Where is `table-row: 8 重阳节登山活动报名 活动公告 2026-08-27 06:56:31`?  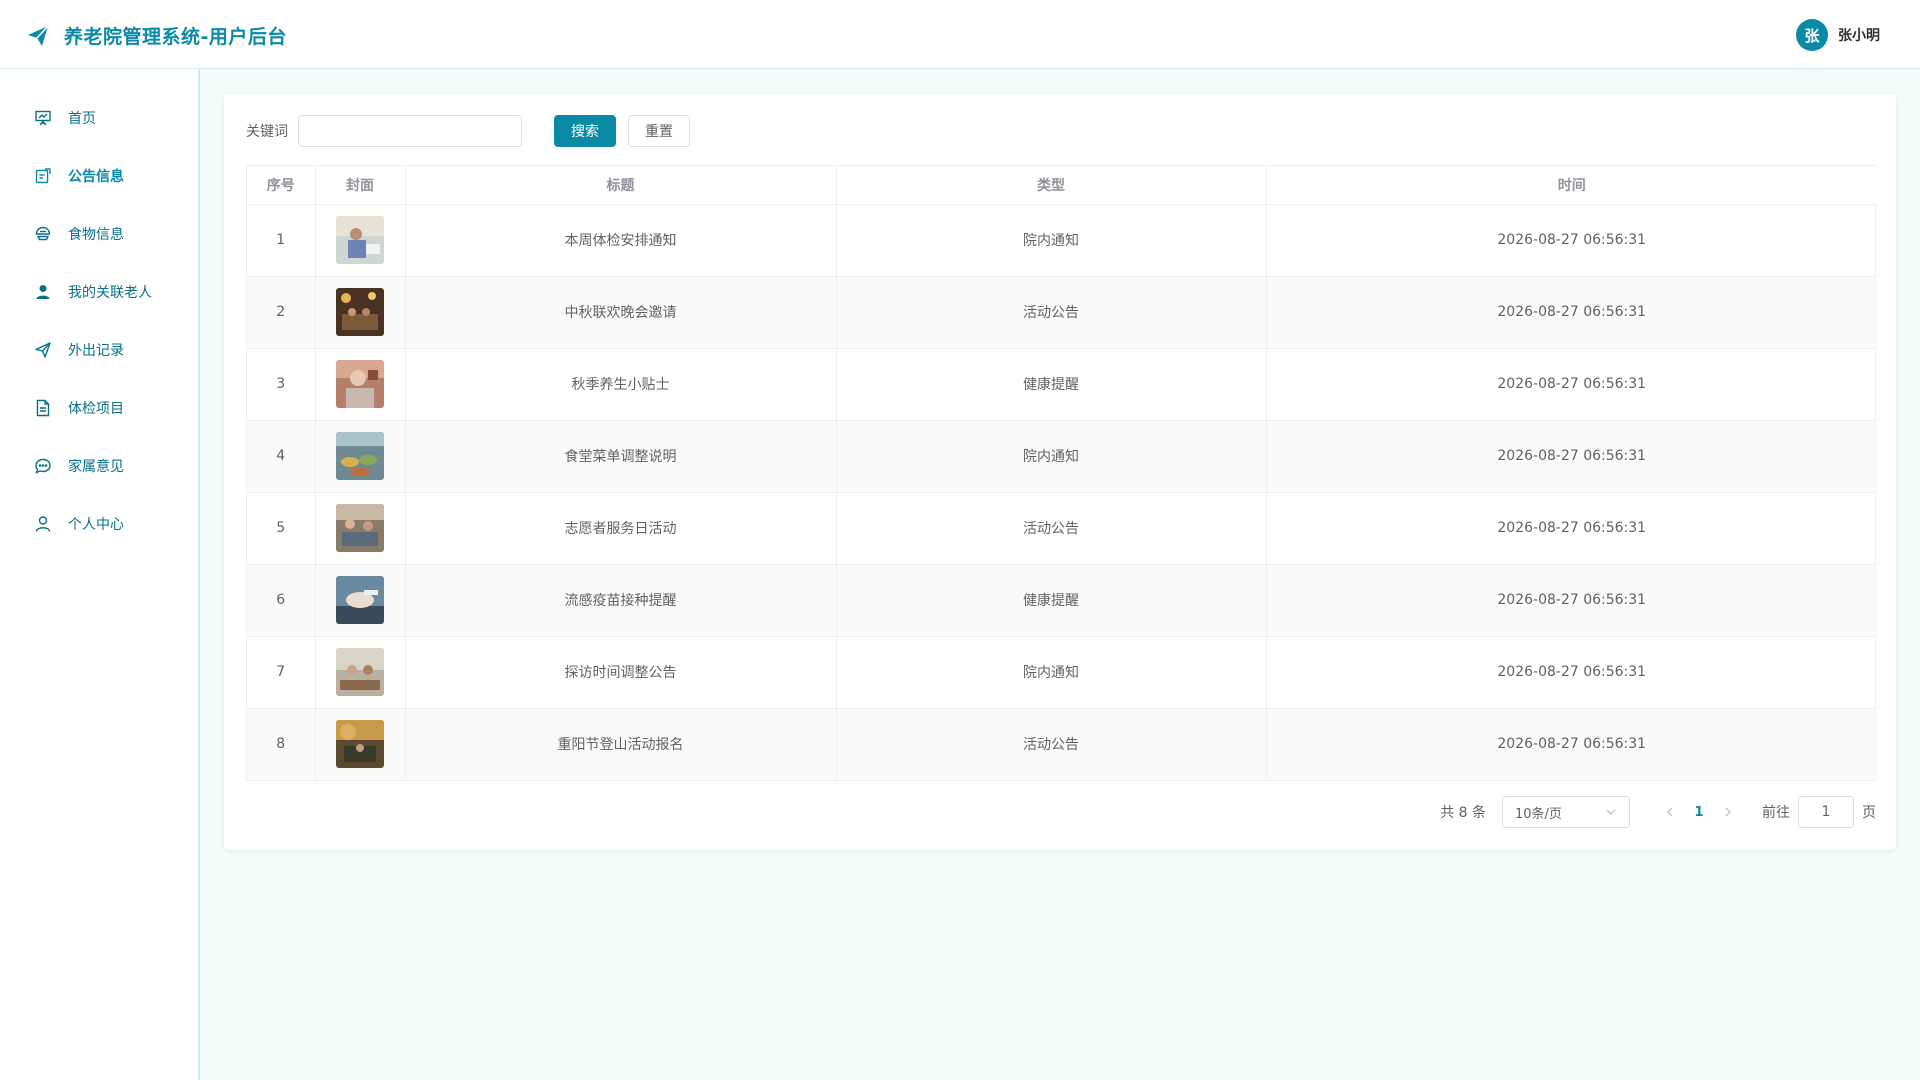
table-row: 8 重阳节登山活动报名 活动公告 2026-08-27 06:56:31 is located at coordinates (1062, 744).